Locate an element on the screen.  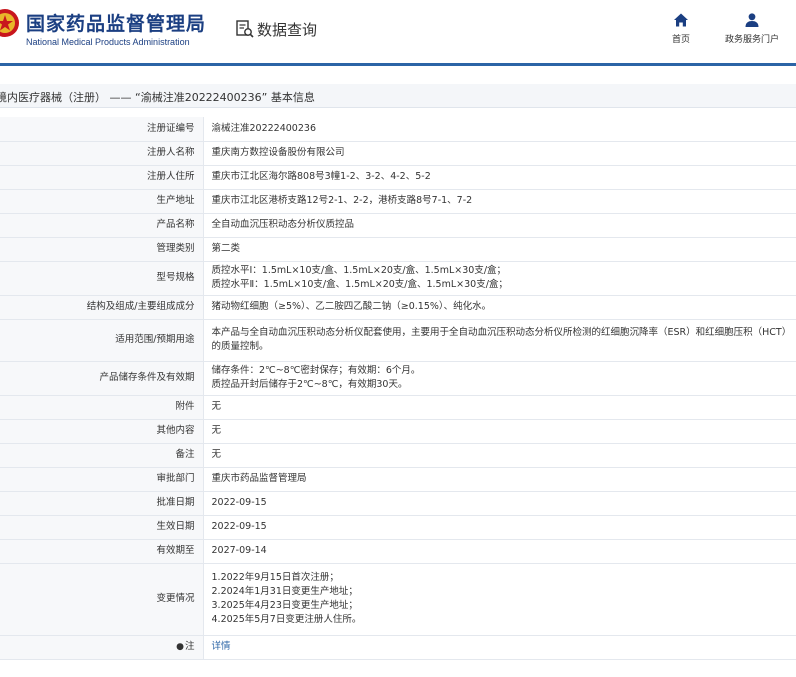
note-value-cell: 详情 is located at coordinates (499, 647).